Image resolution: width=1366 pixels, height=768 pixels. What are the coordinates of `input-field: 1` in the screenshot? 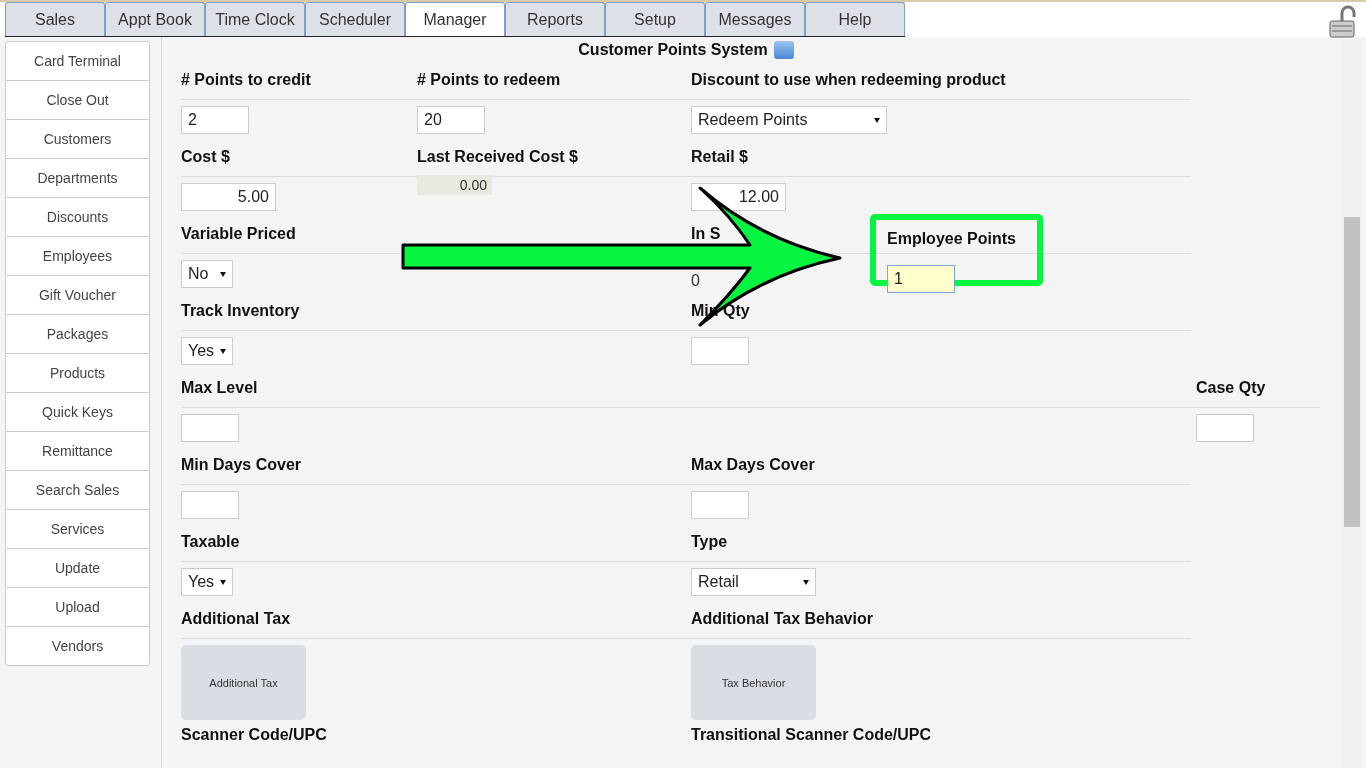 It's located at (921, 279).